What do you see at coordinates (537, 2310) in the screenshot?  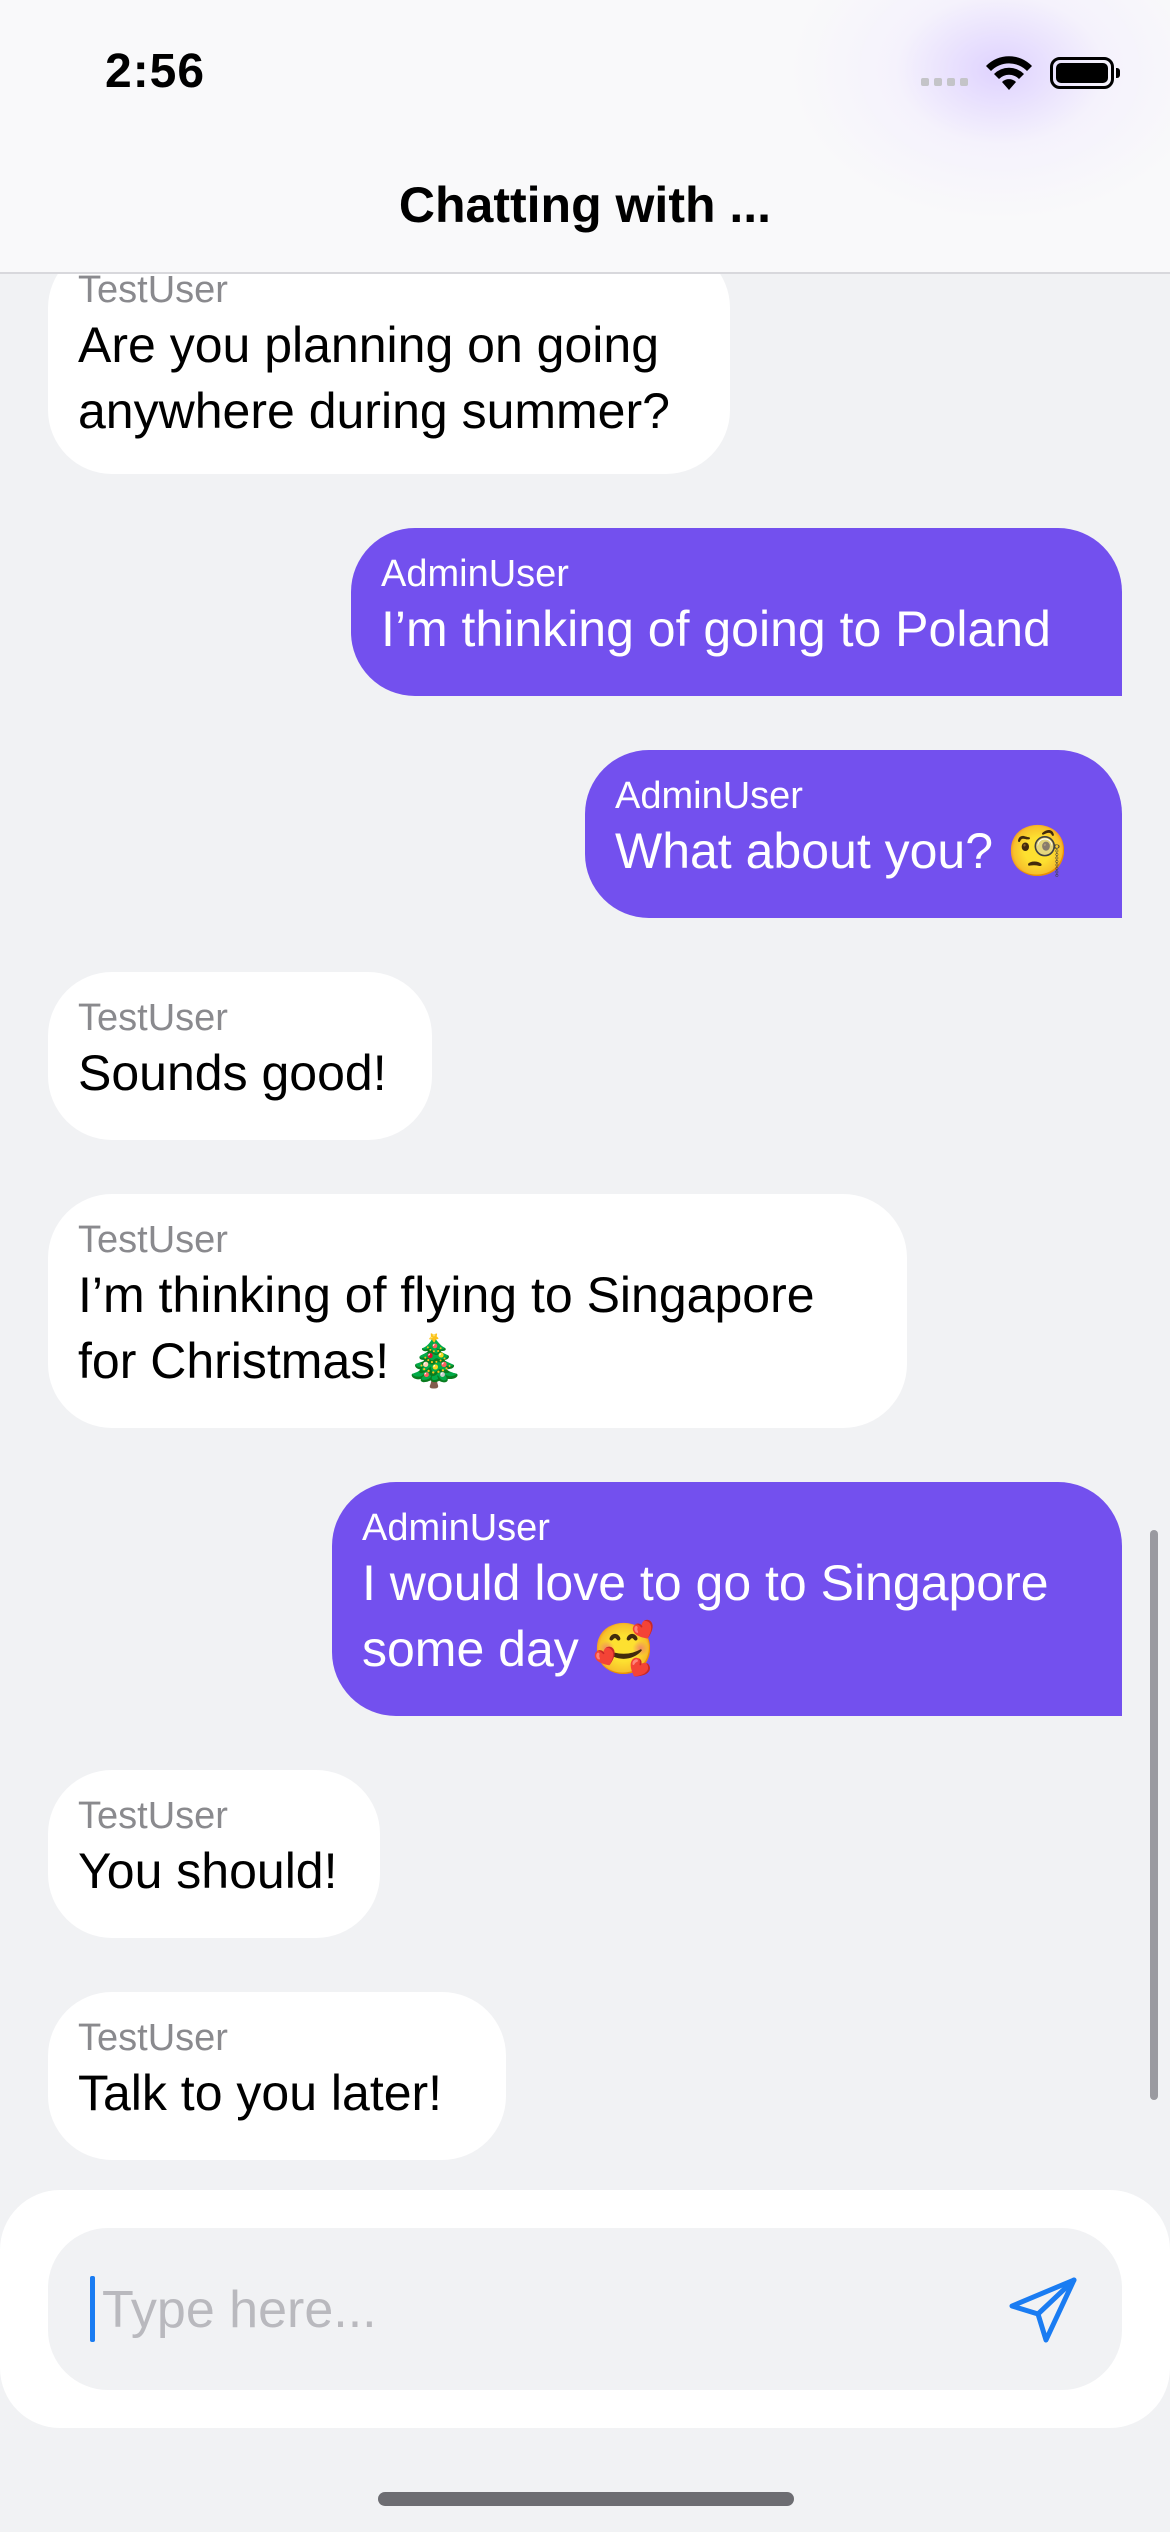 I see `message-input` at bounding box center [537, 2310].